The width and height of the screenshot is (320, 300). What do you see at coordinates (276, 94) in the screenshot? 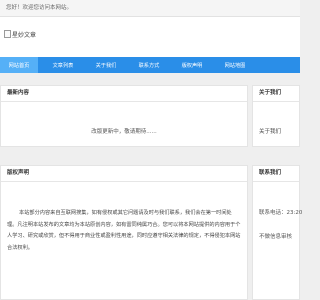
I see `about-title: 关于我们` at bounding box center [276, 94].